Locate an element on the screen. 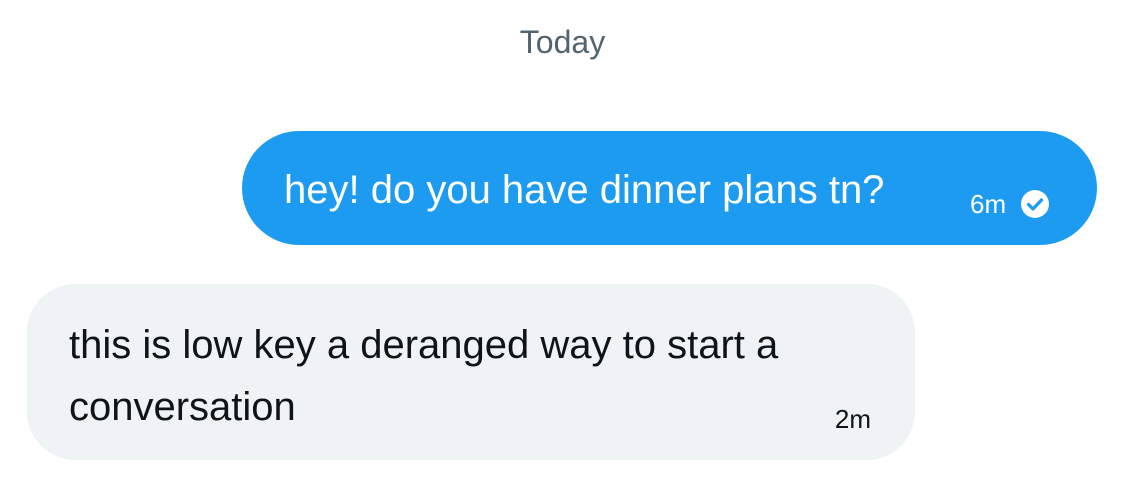  check-circle-icon is located at coordinates (1035, 204).